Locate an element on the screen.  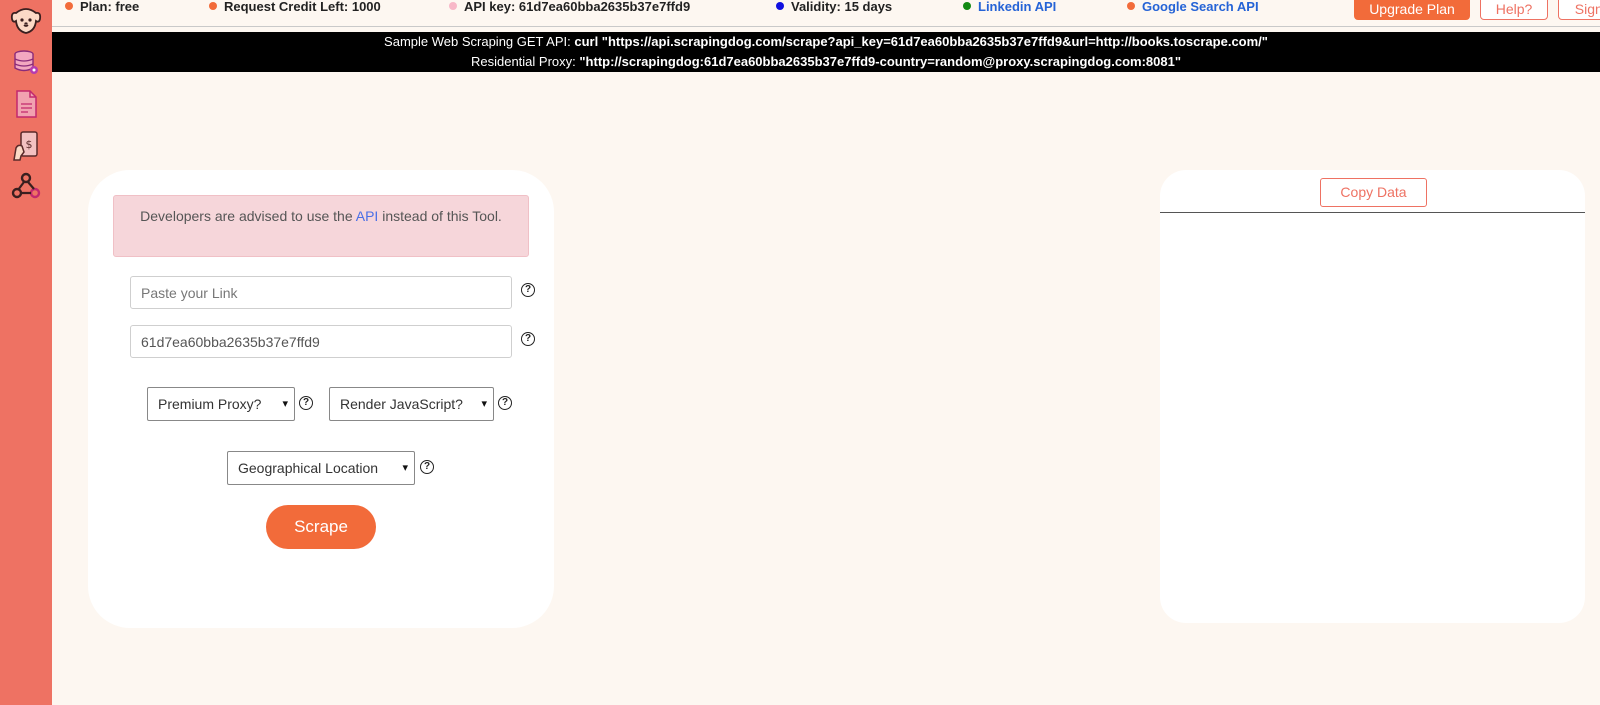
geographical-location-help-icon: ? is located at coordinates (427, 467).